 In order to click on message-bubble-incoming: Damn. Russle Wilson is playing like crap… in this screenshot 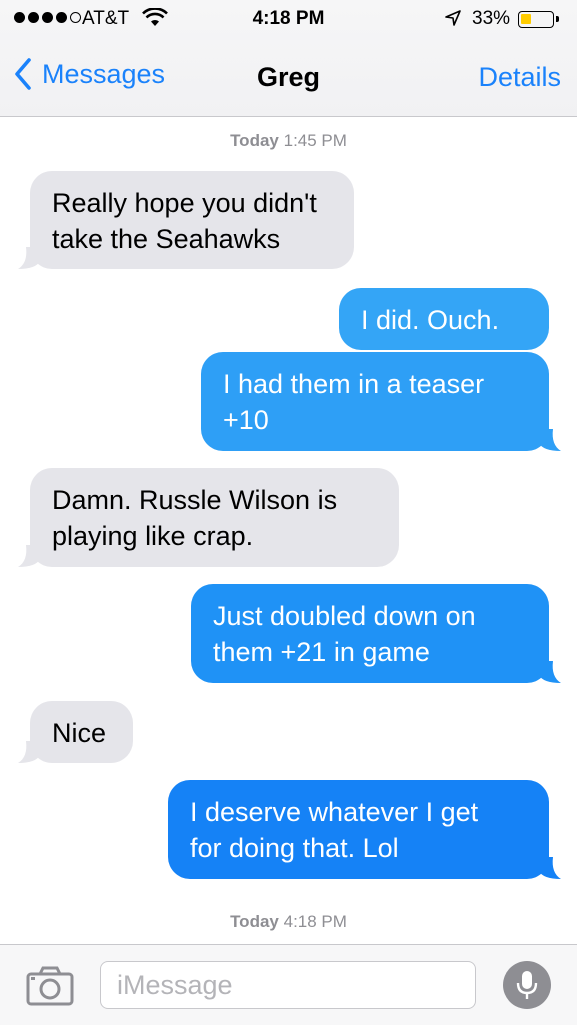, I will do `click(208, 517)`.